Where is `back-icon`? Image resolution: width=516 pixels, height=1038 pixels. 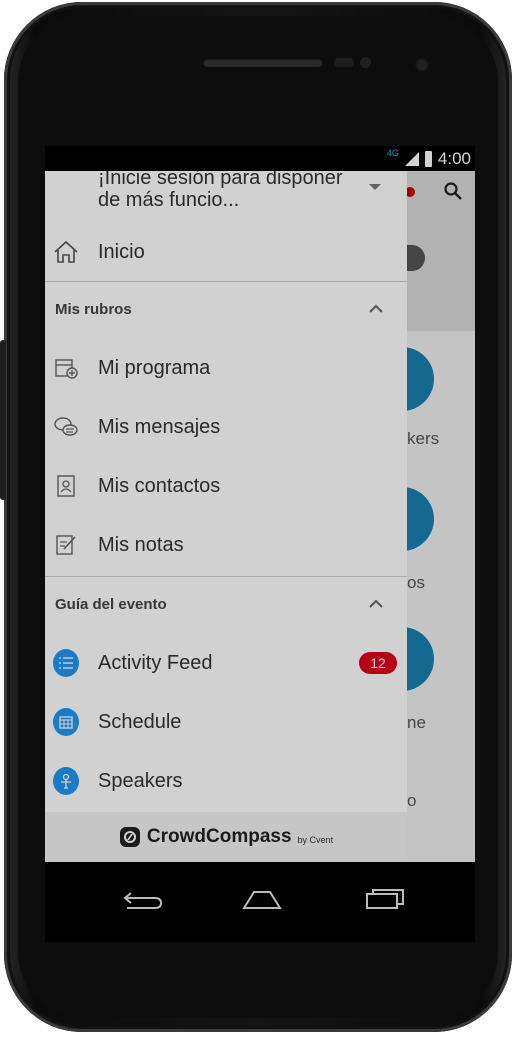 back-icon is located at coordinates (143, 899).